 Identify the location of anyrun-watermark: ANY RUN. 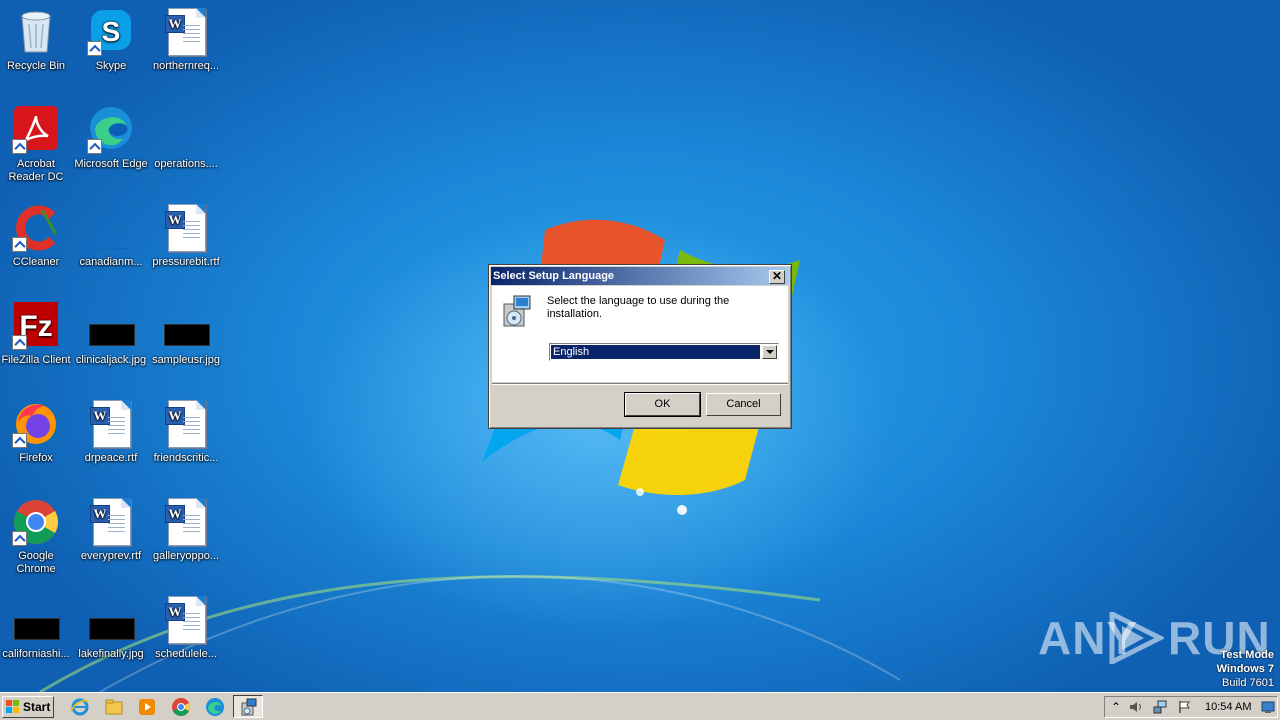
(1154, 638).